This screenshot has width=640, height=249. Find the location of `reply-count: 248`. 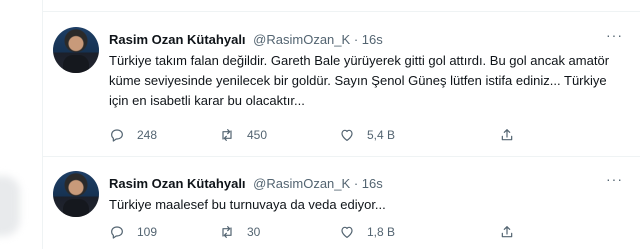

reply-count: 248 is located at coordinates (147, 135).